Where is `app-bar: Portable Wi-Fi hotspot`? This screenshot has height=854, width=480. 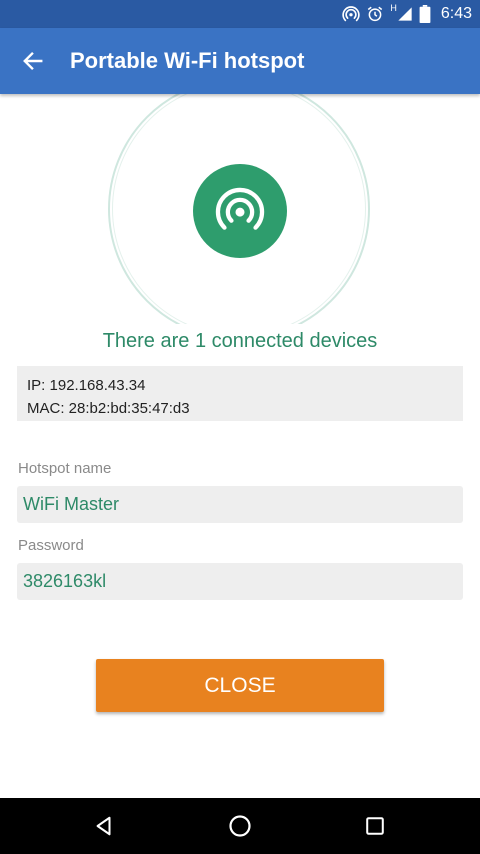 app-bar: Portable Wi-Fi hotspot is located at coordinates (240, 61).